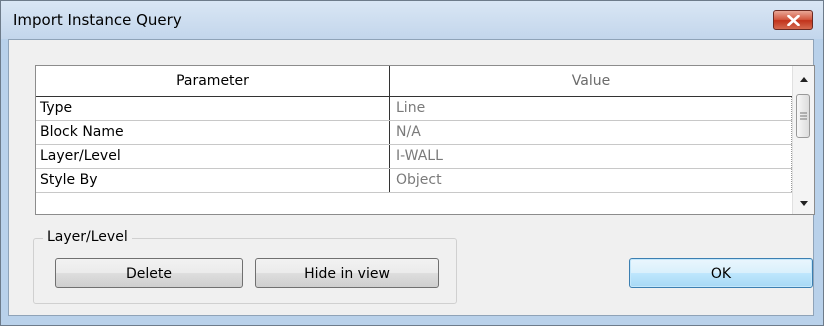 The width and height of the screenshot is (824, 326). I want to click on title-bar: Import Instance Query, so click(412, 20).